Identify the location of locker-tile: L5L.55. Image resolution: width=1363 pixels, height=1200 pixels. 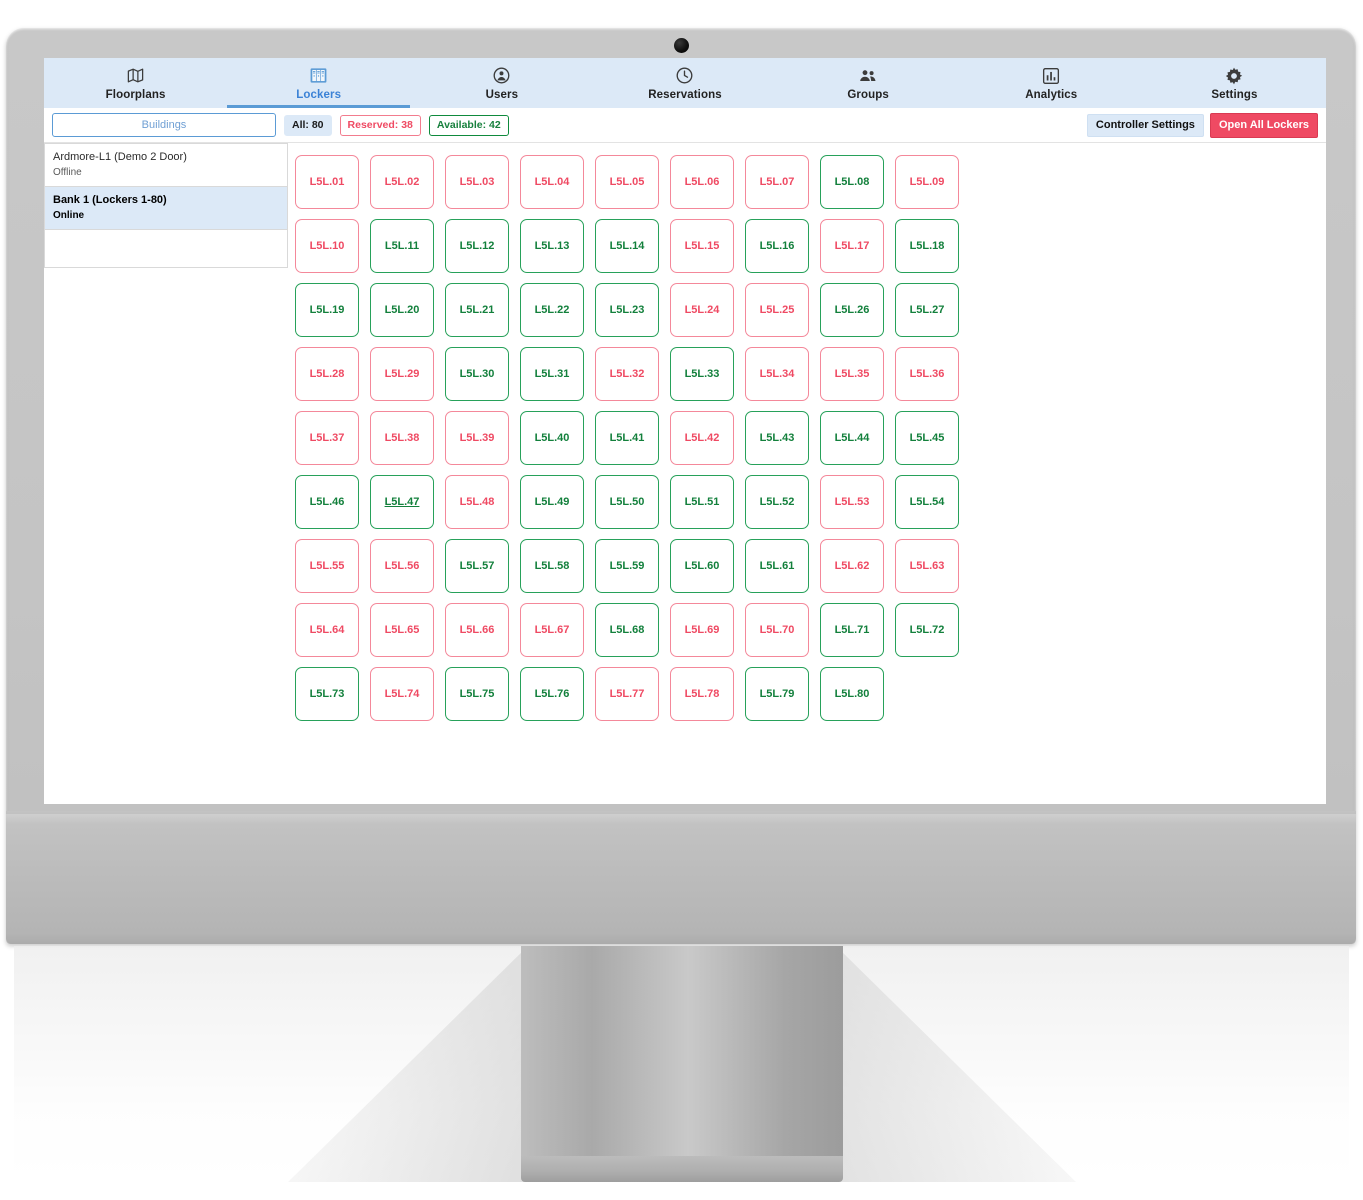
(327, 566).